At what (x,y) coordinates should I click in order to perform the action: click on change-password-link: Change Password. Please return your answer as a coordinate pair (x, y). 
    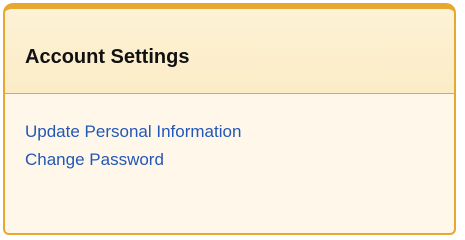
    Looking at the image, I should click on (239, 159).